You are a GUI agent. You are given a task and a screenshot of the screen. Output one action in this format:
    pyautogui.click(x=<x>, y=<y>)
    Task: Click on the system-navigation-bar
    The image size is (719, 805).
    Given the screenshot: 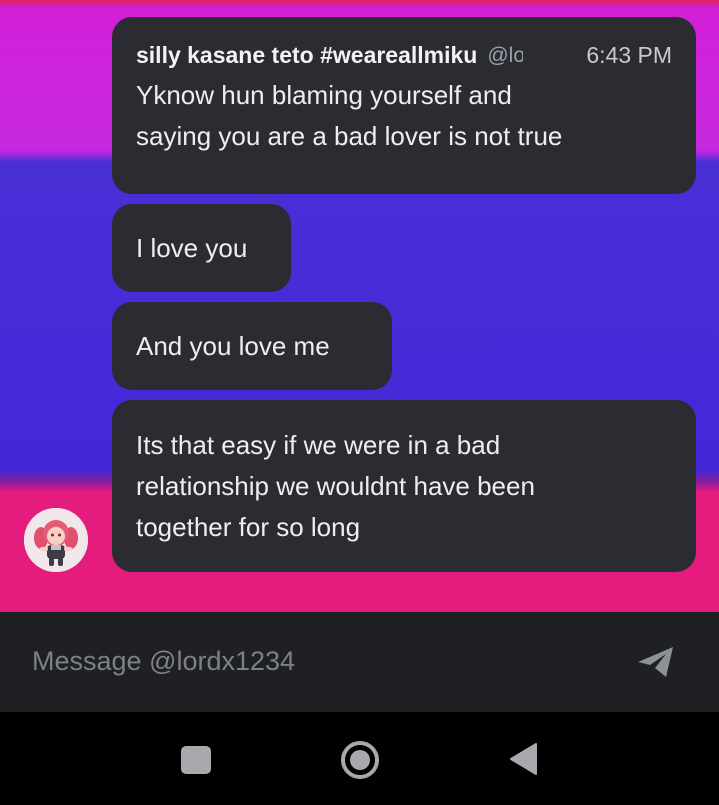 What is the action you would take?
    pyautogui.click(x=359, y=758)
    